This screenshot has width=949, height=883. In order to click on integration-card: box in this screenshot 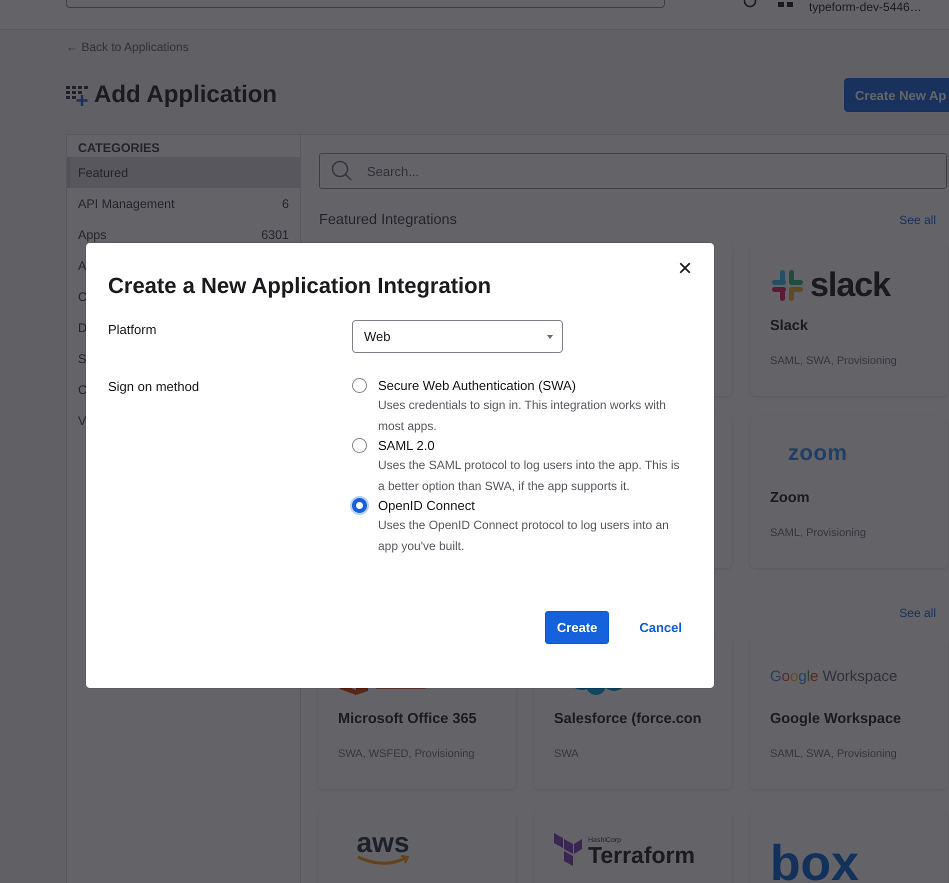, I will do `click(849, 846)`.